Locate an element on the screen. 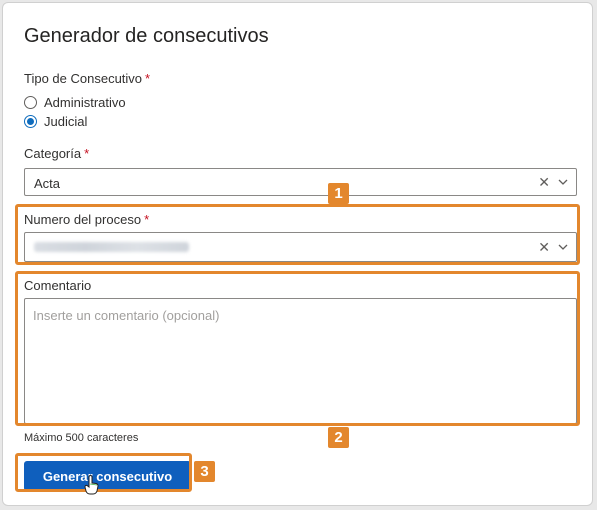 The image size is (597, 510). categoria-select: Acta ✕ is located at coordinates (300, 182).